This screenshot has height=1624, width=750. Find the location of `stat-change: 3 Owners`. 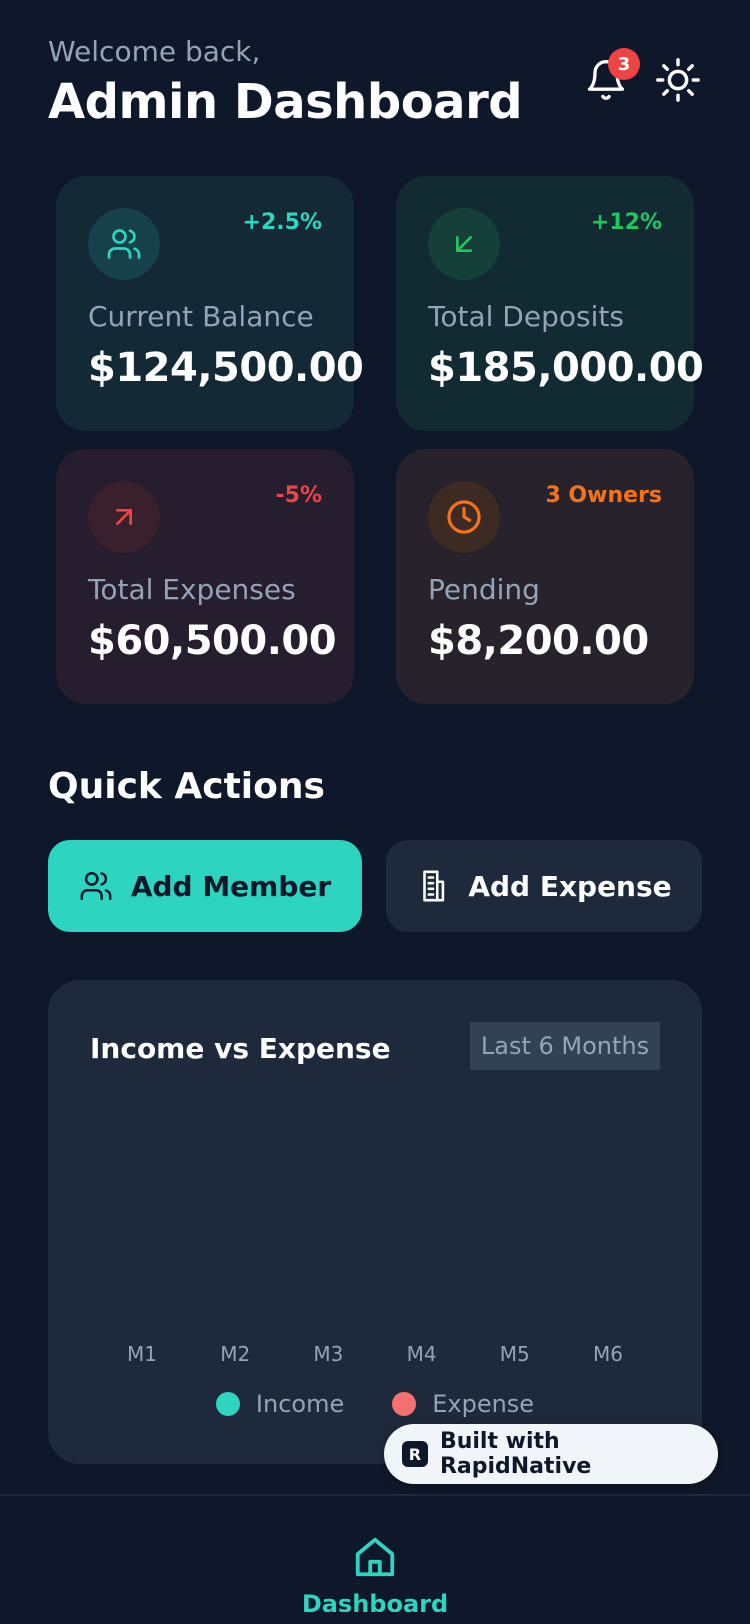

stat-change: 3 Owners is located at coordinates (603, 495).